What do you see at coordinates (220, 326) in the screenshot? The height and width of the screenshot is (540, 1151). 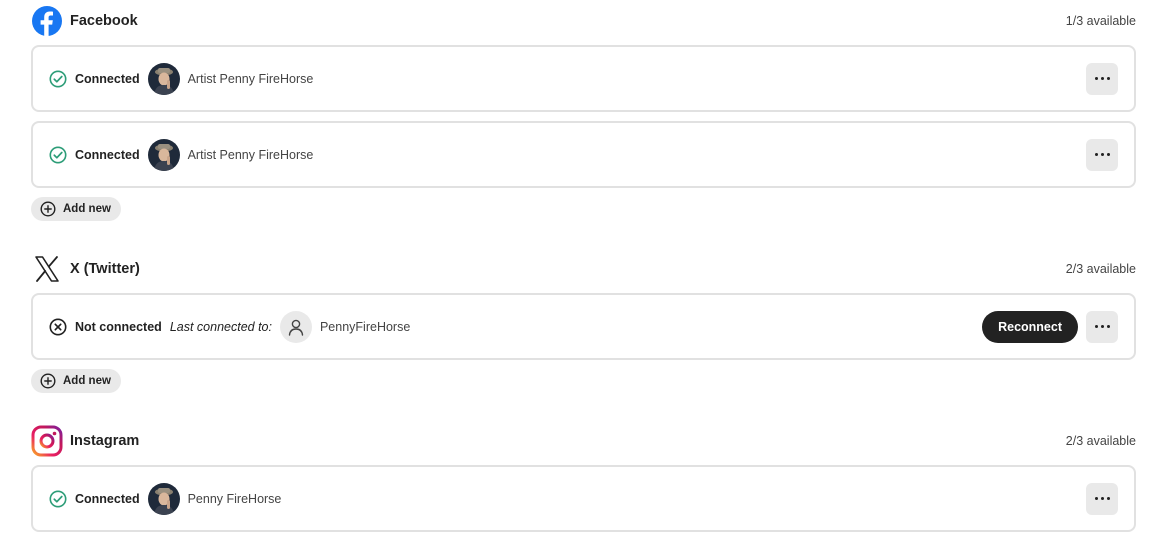 I see `last-connected-label: Last connected to:` at bounding box center [220, 326].